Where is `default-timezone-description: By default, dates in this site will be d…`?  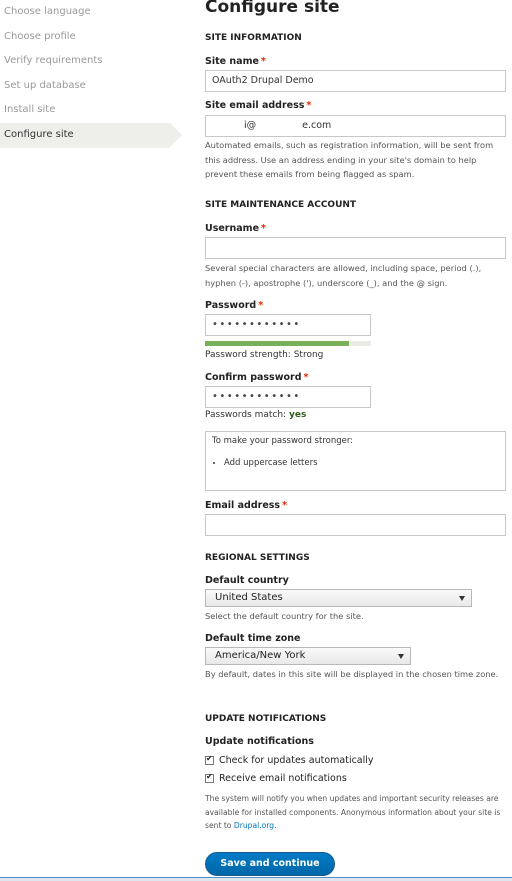 default-timezone-description: By default, dates in this site will be d… is located at coordinates (352, 674).